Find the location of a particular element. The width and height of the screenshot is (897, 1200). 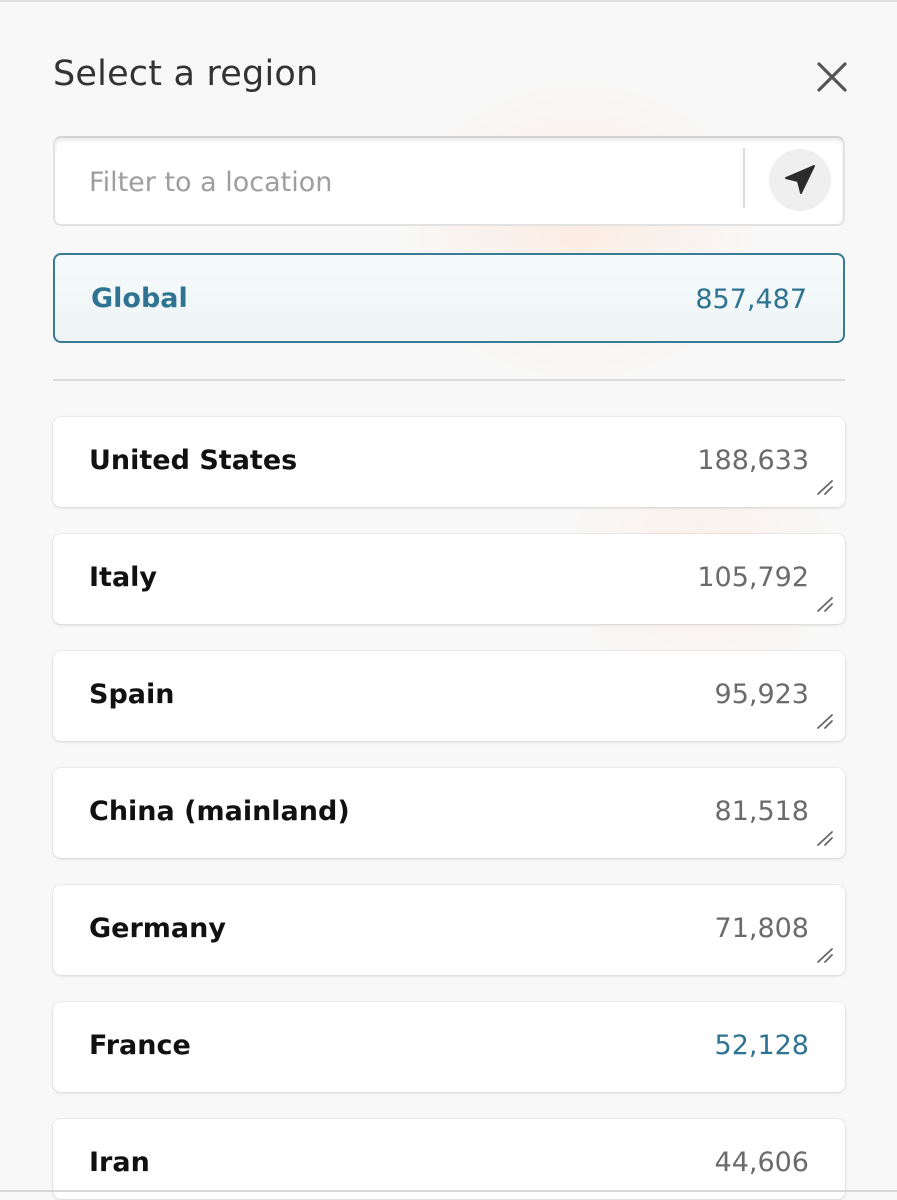

region-count: 857,487 is located at coordinates (751, 299).